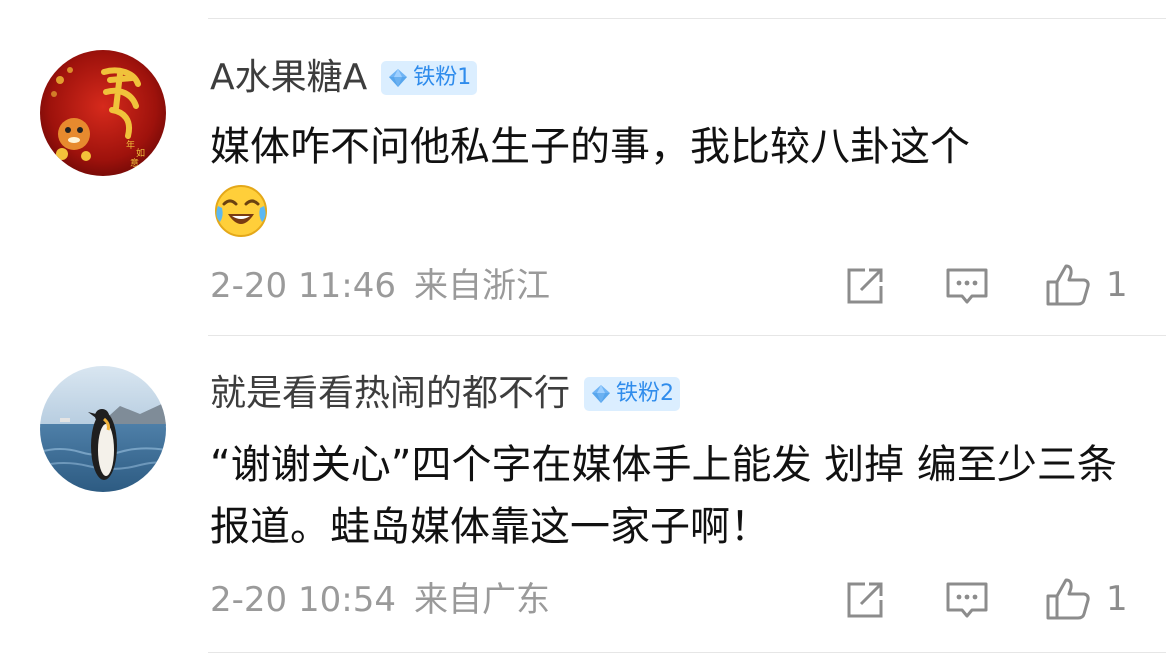 The image size is (1166, 664). I want to click on avatar-penguin-image, so click(103, 429).